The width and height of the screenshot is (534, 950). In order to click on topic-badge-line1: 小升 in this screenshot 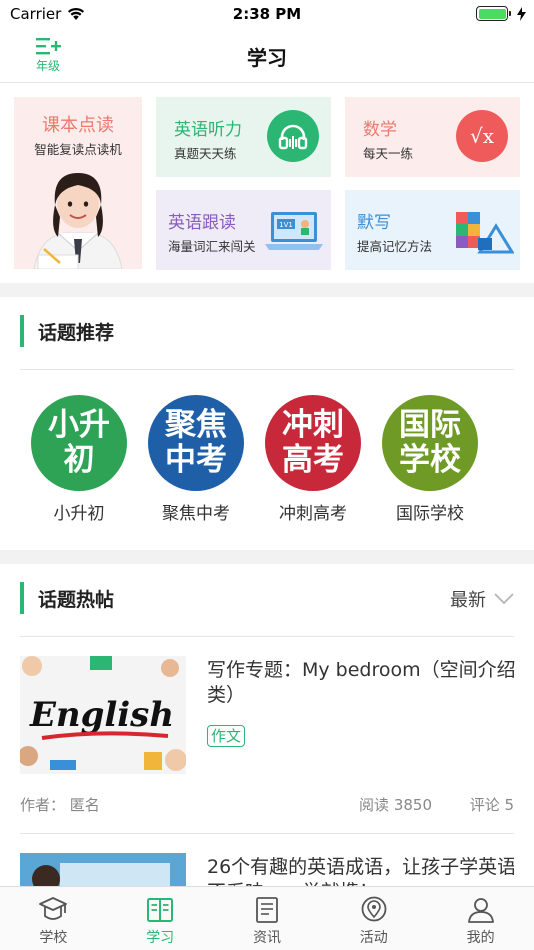, I will do `click(79, 425)`.